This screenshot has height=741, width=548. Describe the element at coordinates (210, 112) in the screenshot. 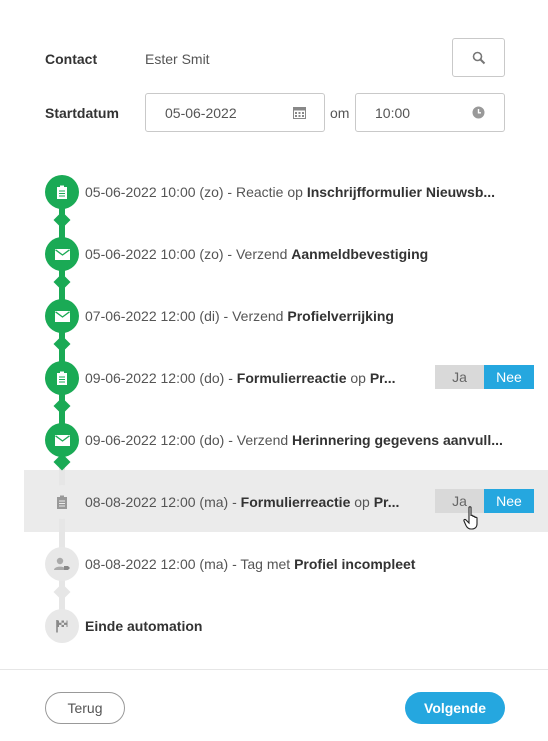

I see `date-input: 05-06-2022` at that location.